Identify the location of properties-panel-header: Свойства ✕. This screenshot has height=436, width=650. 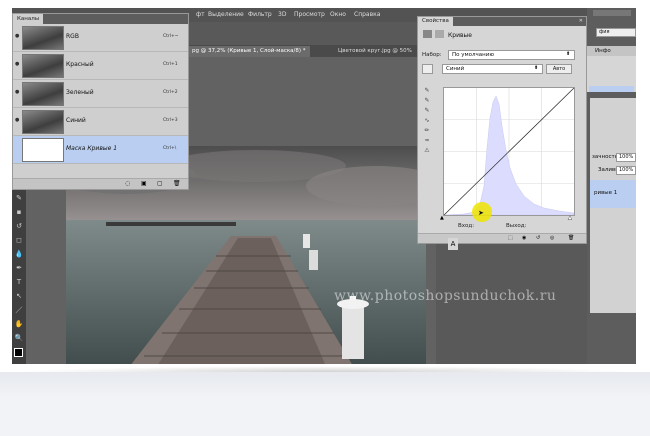
(502, 21).